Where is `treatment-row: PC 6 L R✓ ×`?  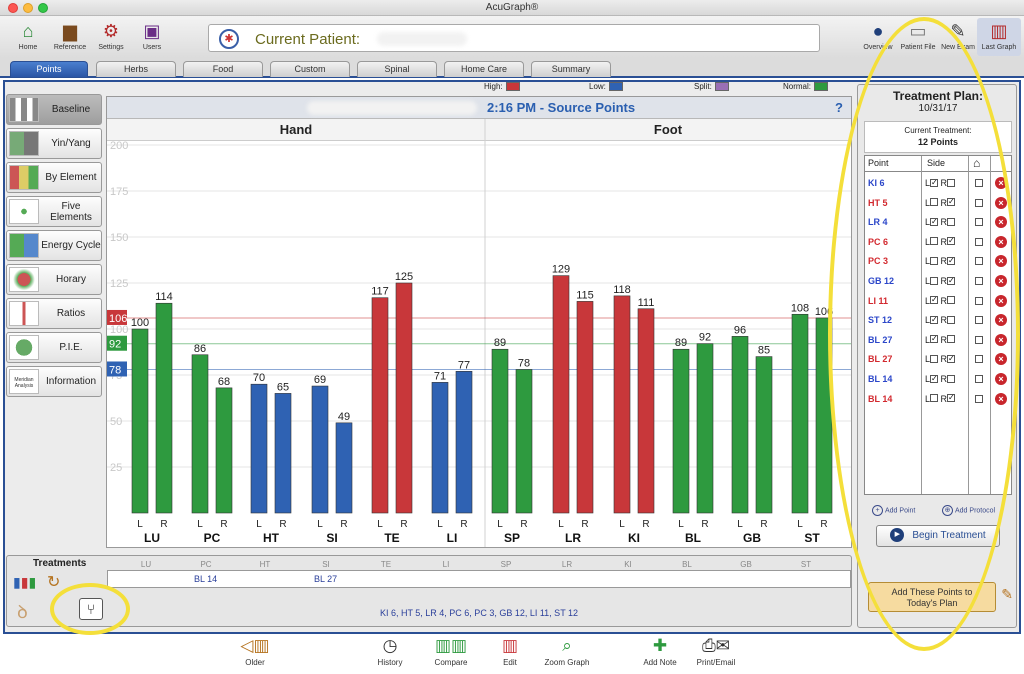 treatment-row: PC 6 L R✓ × is located at coordinates (938, 242).